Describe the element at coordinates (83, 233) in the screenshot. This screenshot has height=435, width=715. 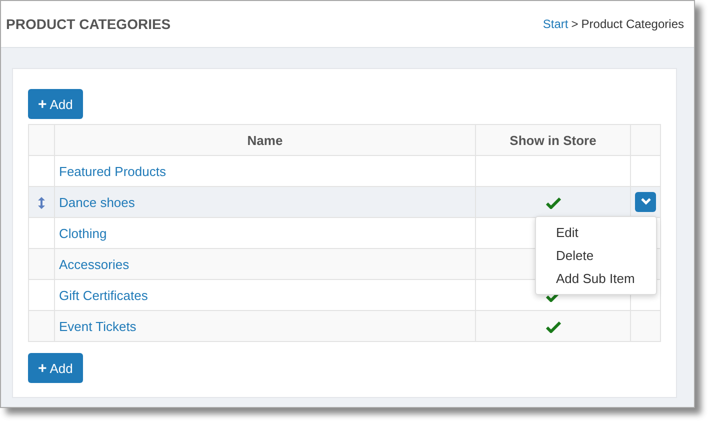
I see `category-link: Clothing` at that location.